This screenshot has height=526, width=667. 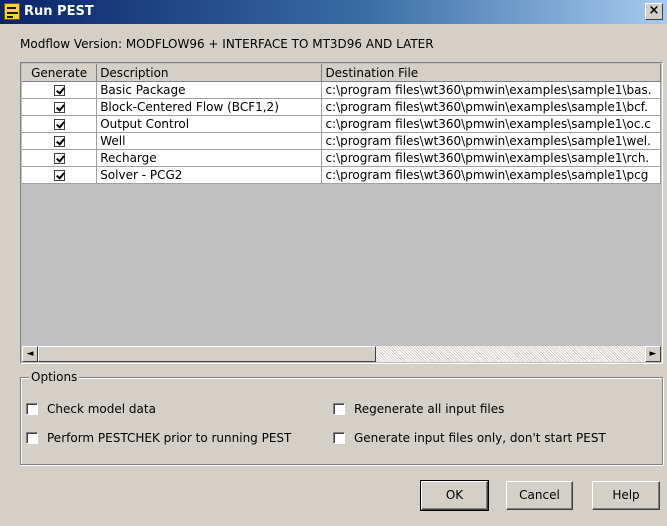 I want to click on options-legend: Options, so click(x=54, y=377).